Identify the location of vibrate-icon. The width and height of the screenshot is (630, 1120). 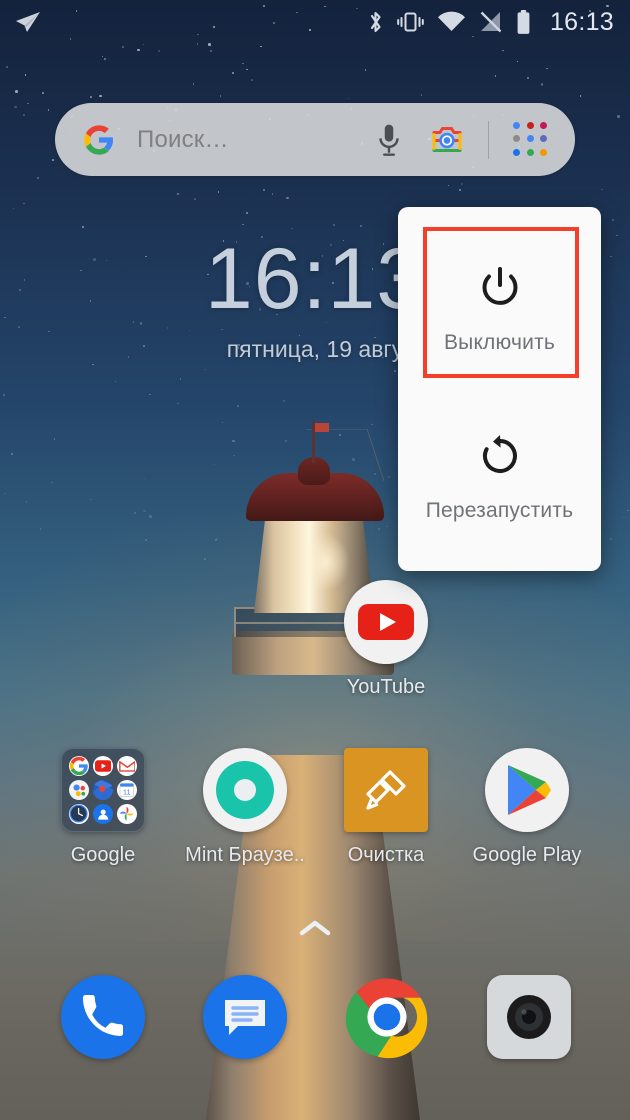
(410, 22).